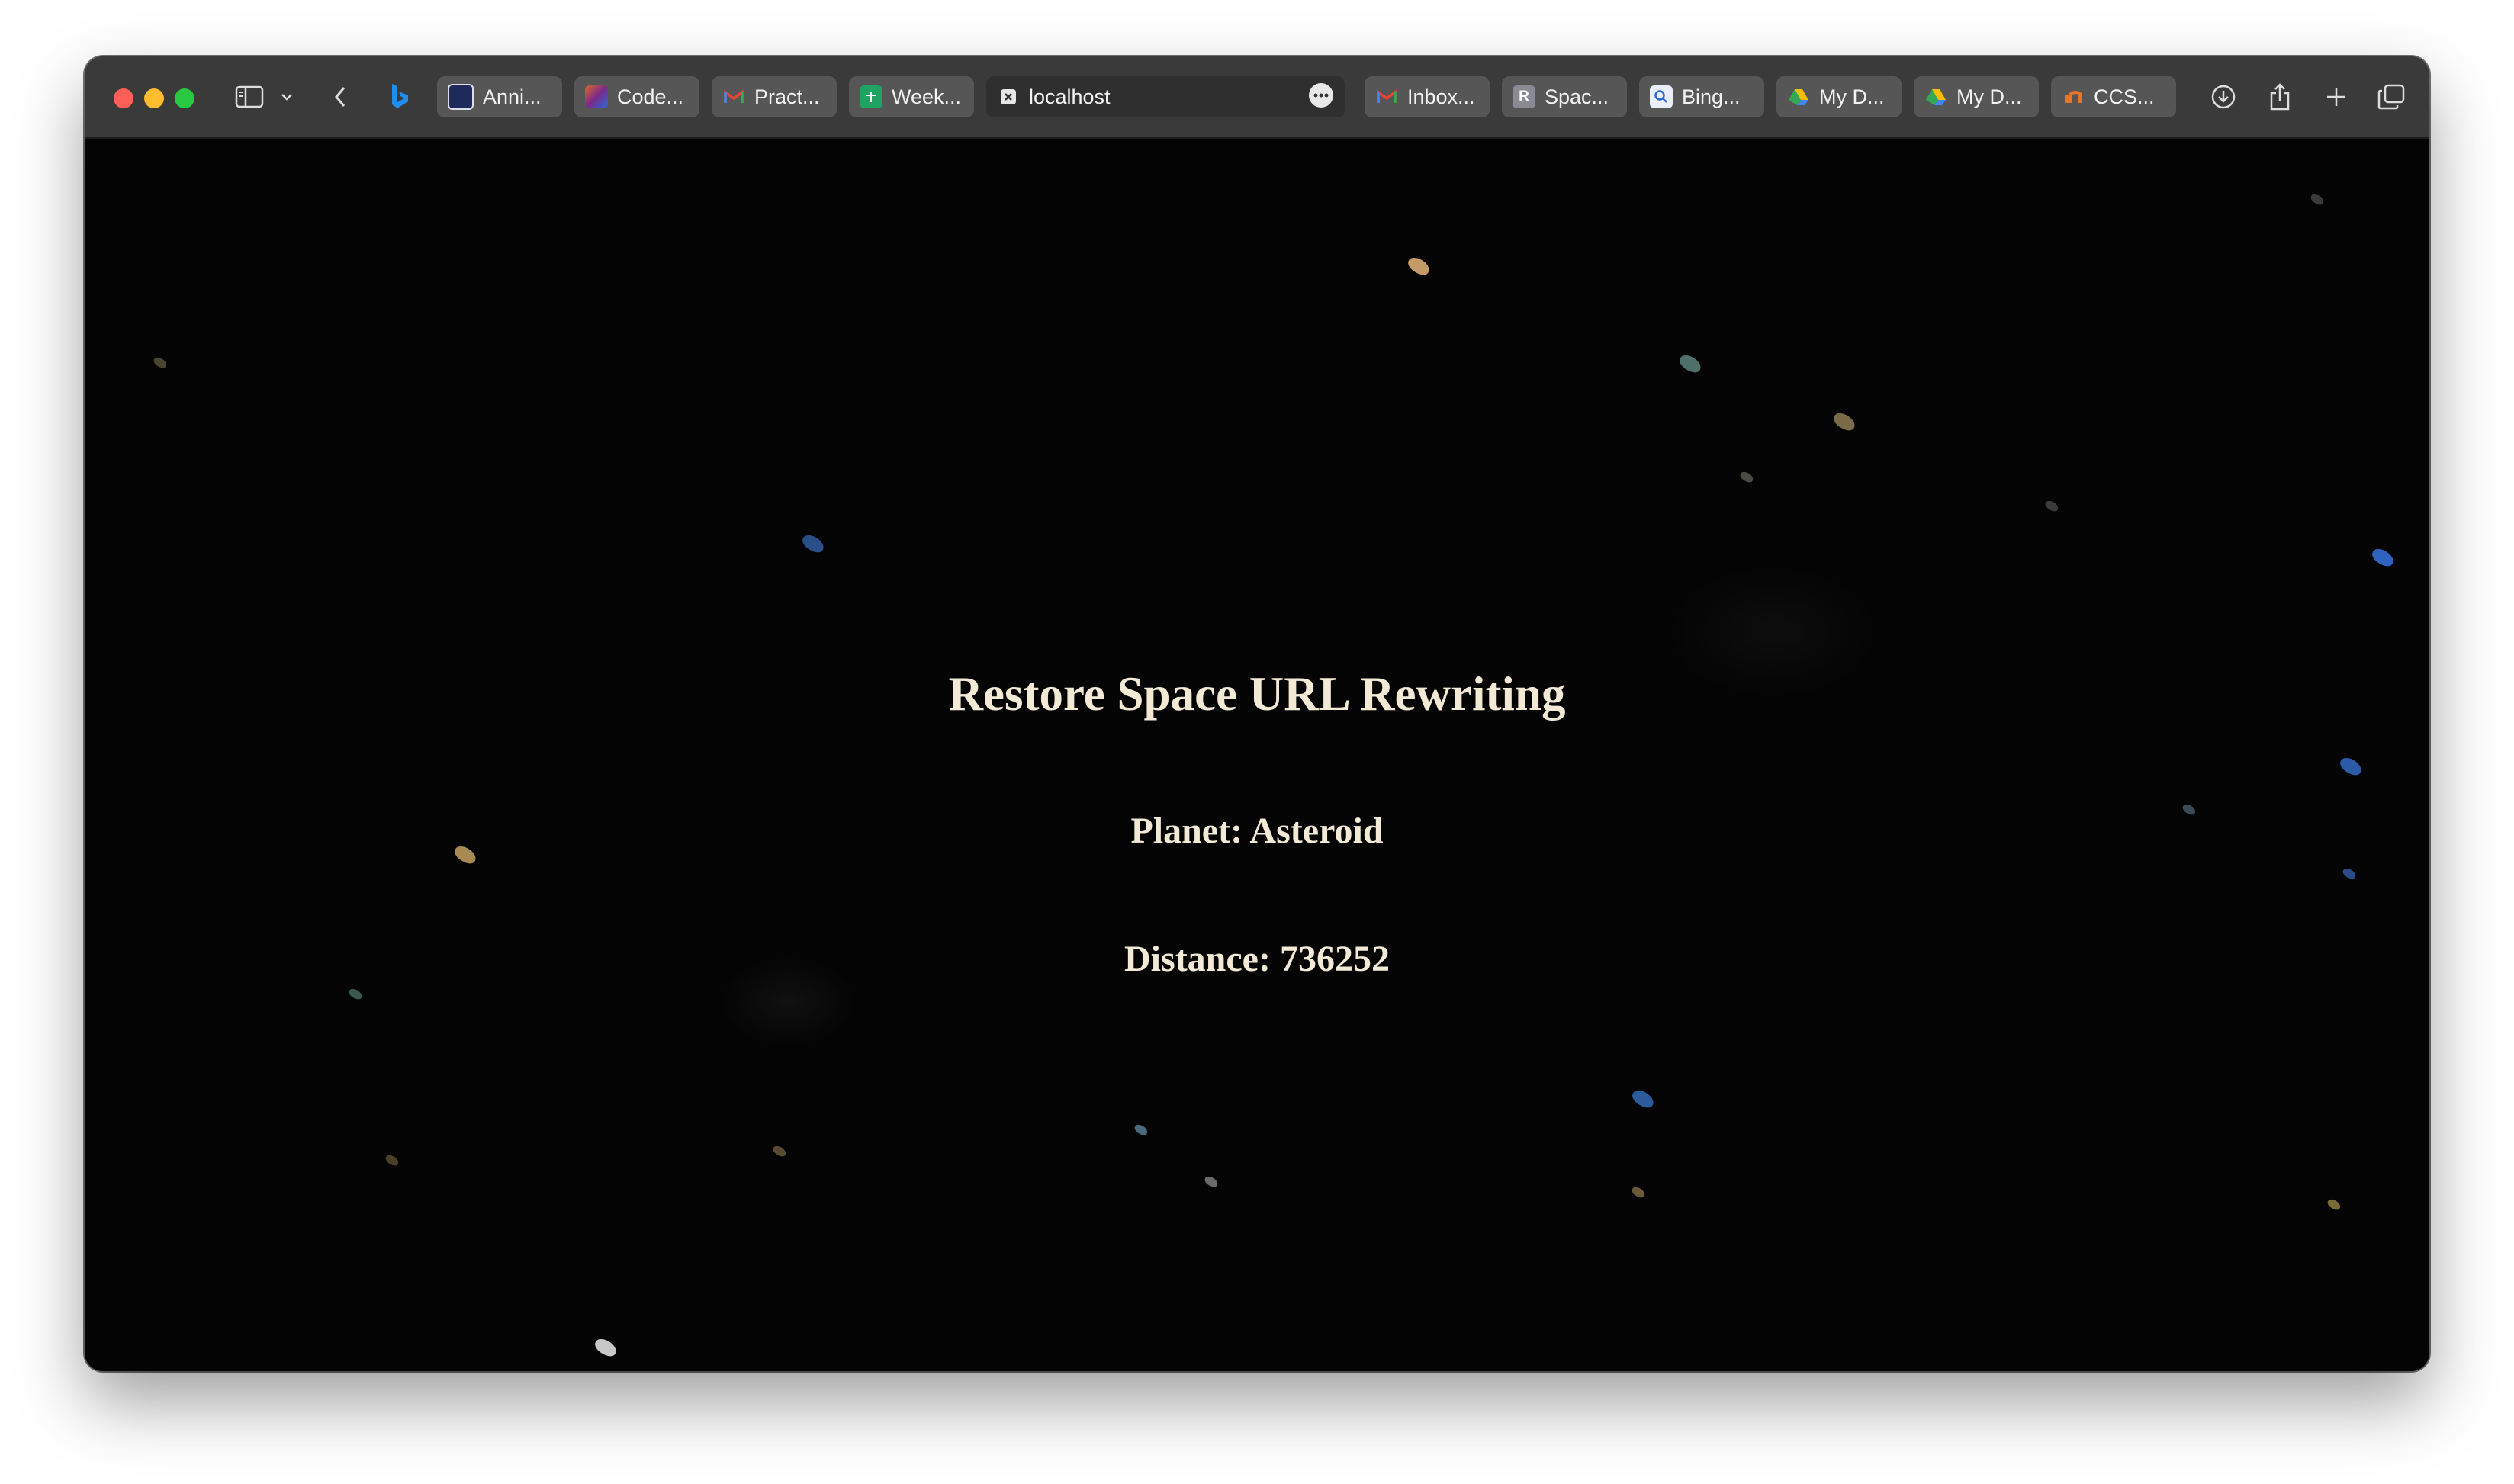  Describe the element at coordinates (340, 97) in the screenshot. I see `back-icon` at that location.